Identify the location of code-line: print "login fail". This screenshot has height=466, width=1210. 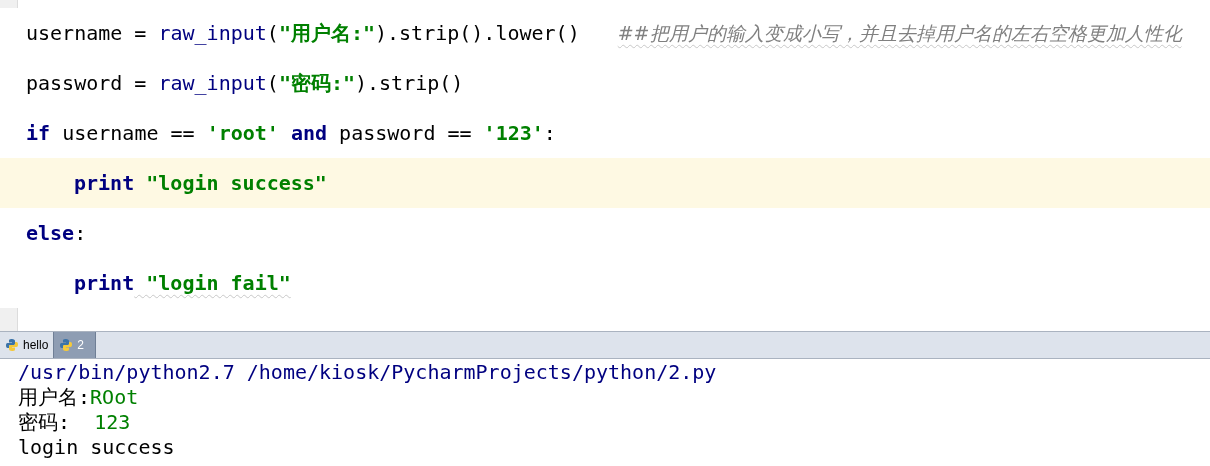
(182, 283).